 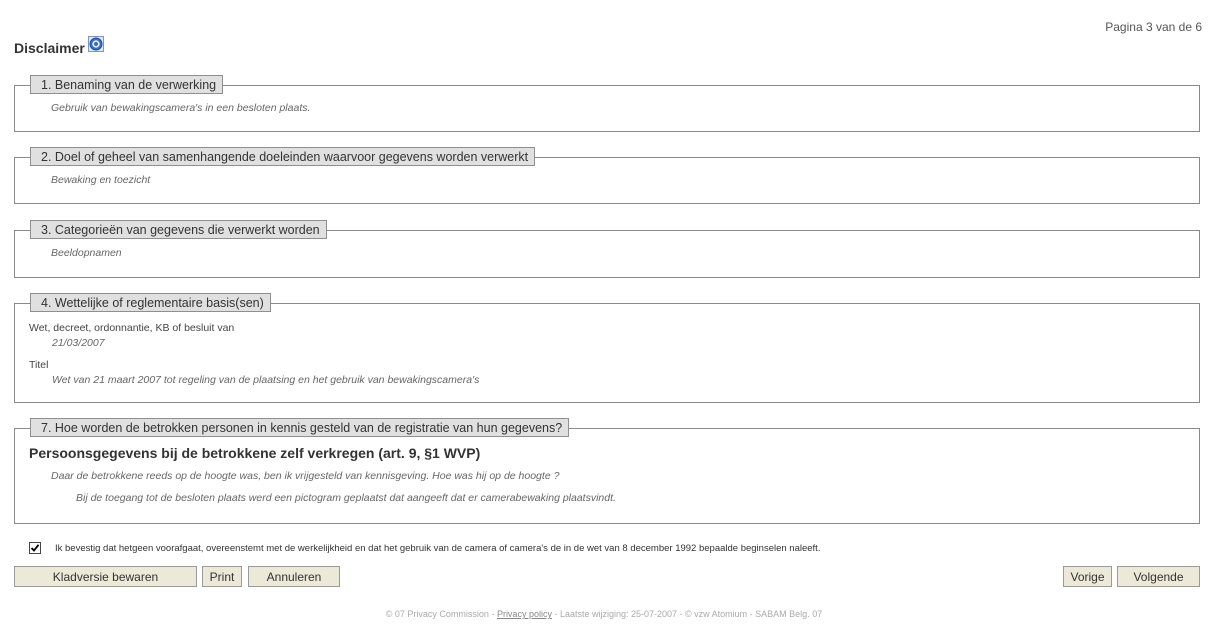 I want to click on privacy-policy-link: Privacy policy, so click(x=524, y=614).